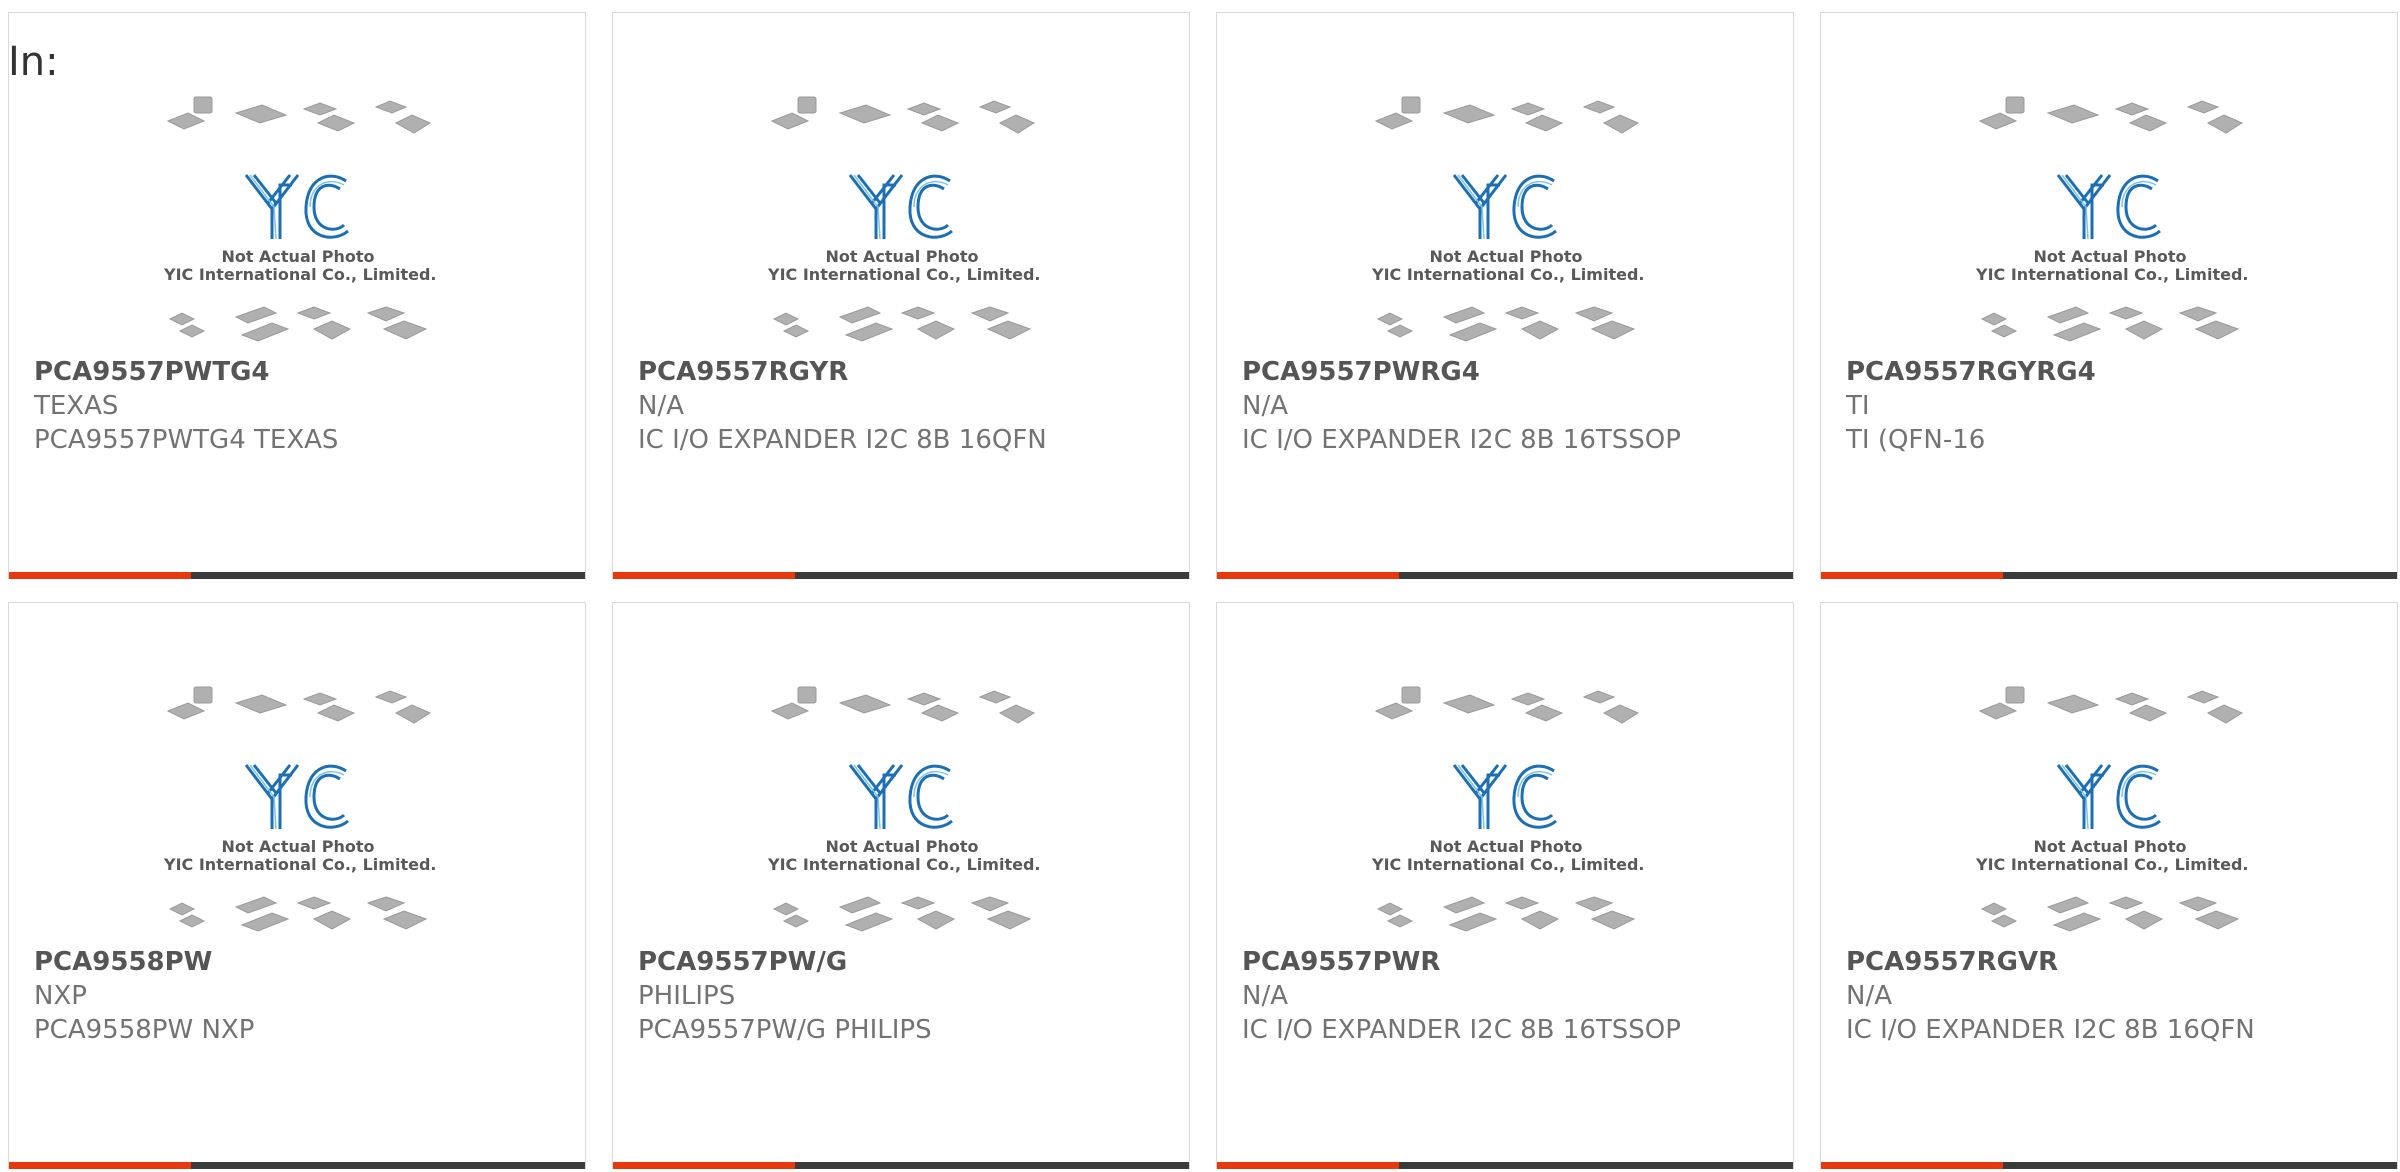  I want to click on description-text: PCA9558PW NXP, so click(144, 1030).